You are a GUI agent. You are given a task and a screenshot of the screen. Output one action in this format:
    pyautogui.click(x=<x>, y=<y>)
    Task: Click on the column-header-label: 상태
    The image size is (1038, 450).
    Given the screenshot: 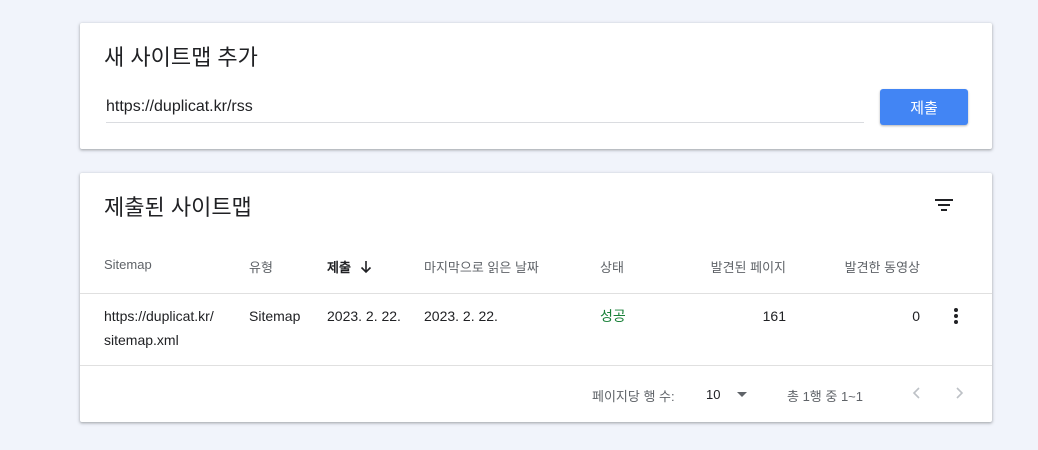 What is the action you would take?
    pyautogui.click(x=612, y=267)
    